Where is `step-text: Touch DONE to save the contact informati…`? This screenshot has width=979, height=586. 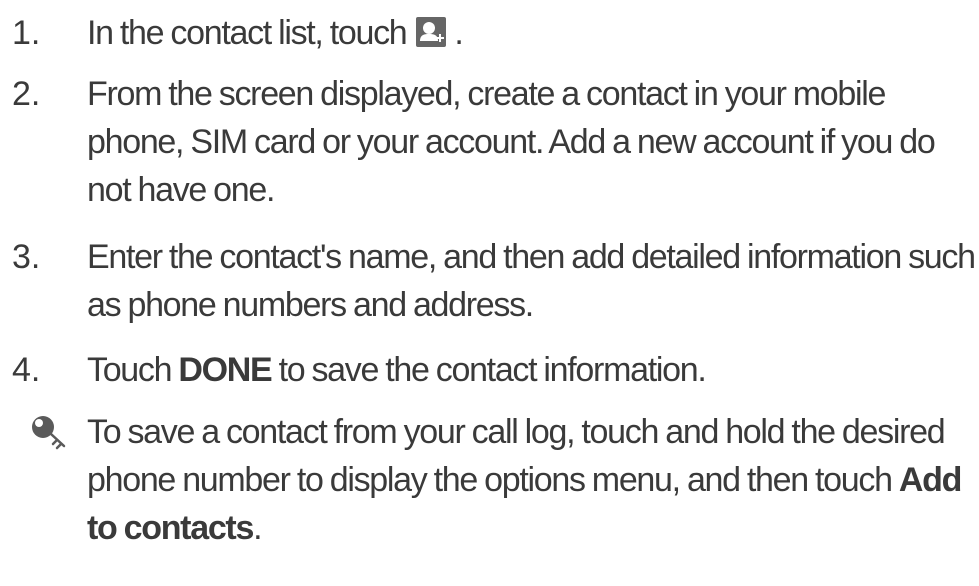 step-text: Touch DONE to save the contact informati… is located at coordinates (532, 370).